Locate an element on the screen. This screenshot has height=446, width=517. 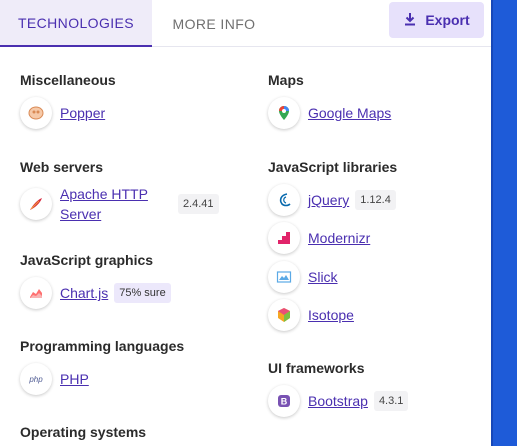
modernizr-icon is located at coordinates (284, 238).